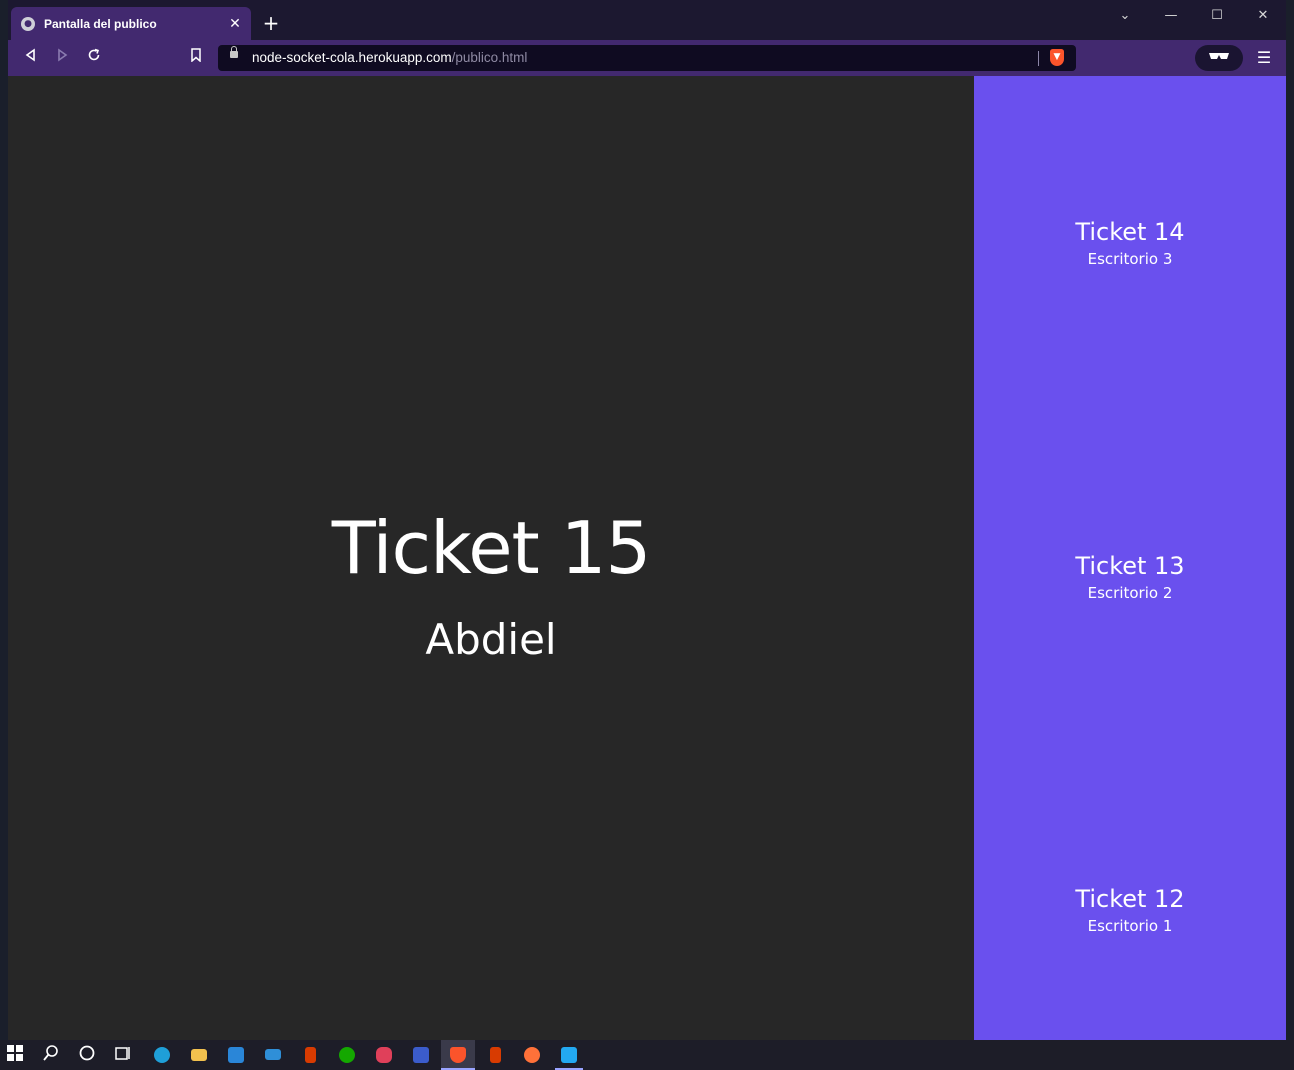 This screenshot has width=1294, height=1070. I want to click on sunglasses-icon, so click(1219, 58).